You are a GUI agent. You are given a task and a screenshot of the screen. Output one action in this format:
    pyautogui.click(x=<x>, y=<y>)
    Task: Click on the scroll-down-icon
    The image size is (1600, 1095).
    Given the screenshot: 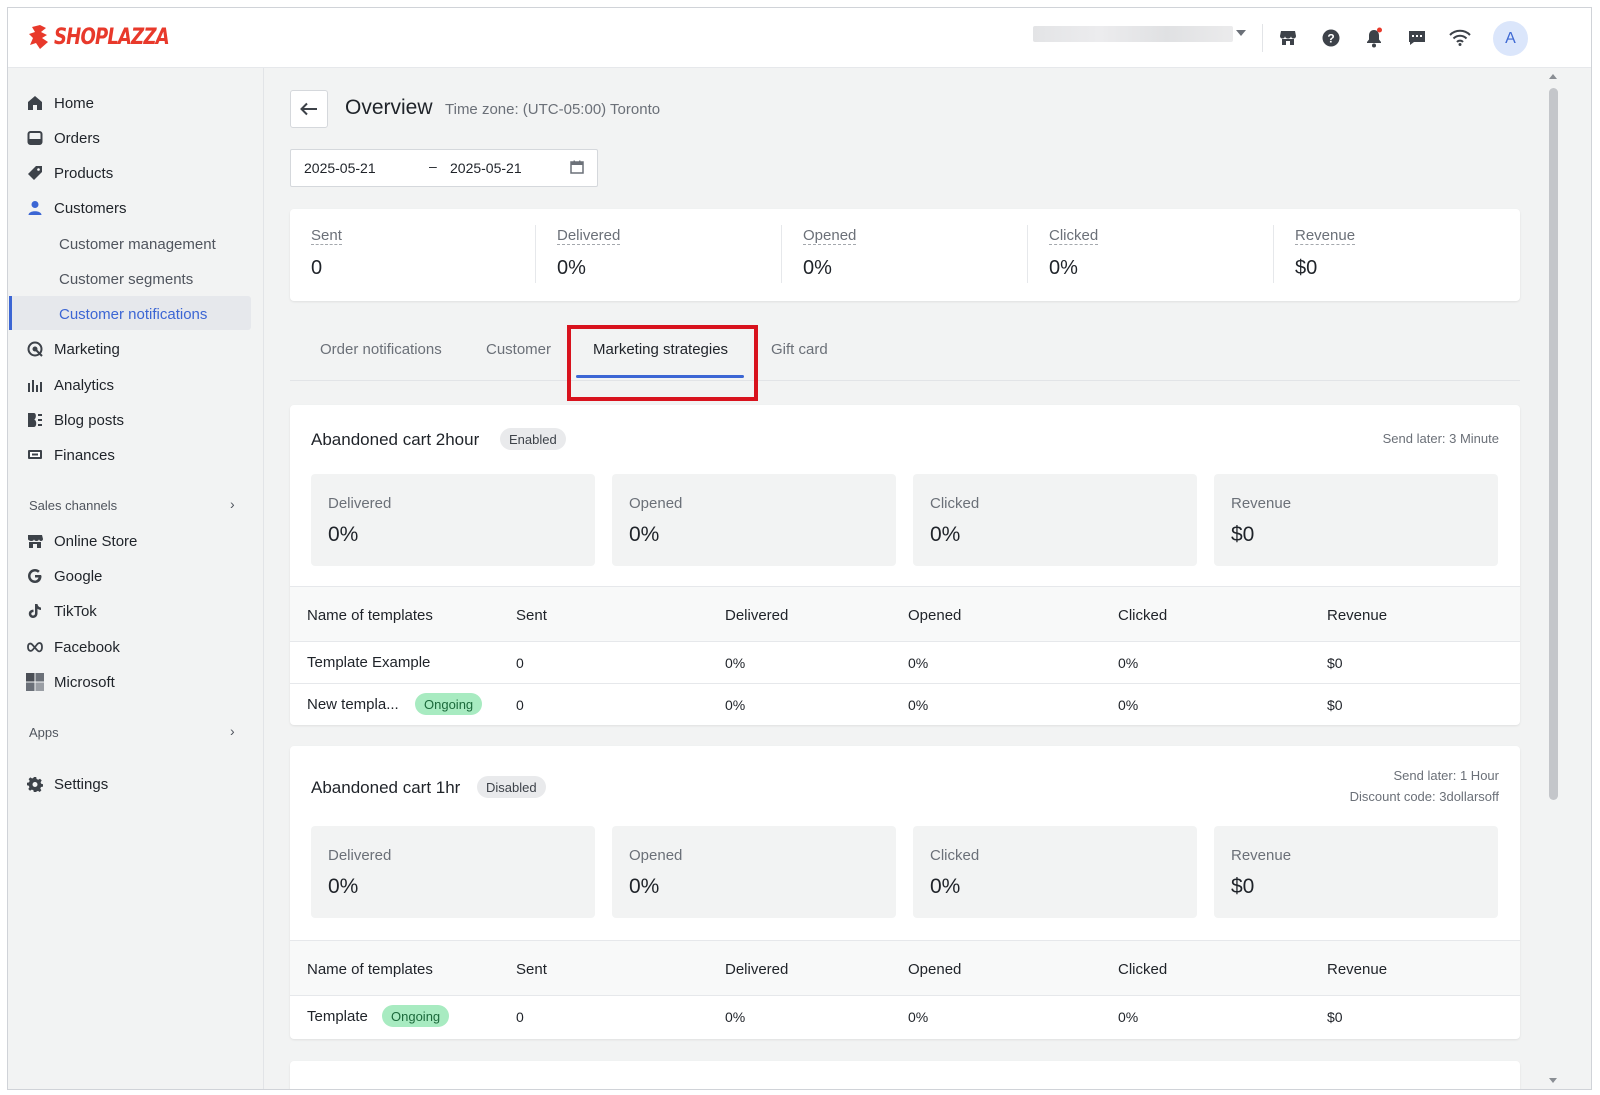 What is the action you would take?
    pyautogui.click(x=1553, y=1080)
    